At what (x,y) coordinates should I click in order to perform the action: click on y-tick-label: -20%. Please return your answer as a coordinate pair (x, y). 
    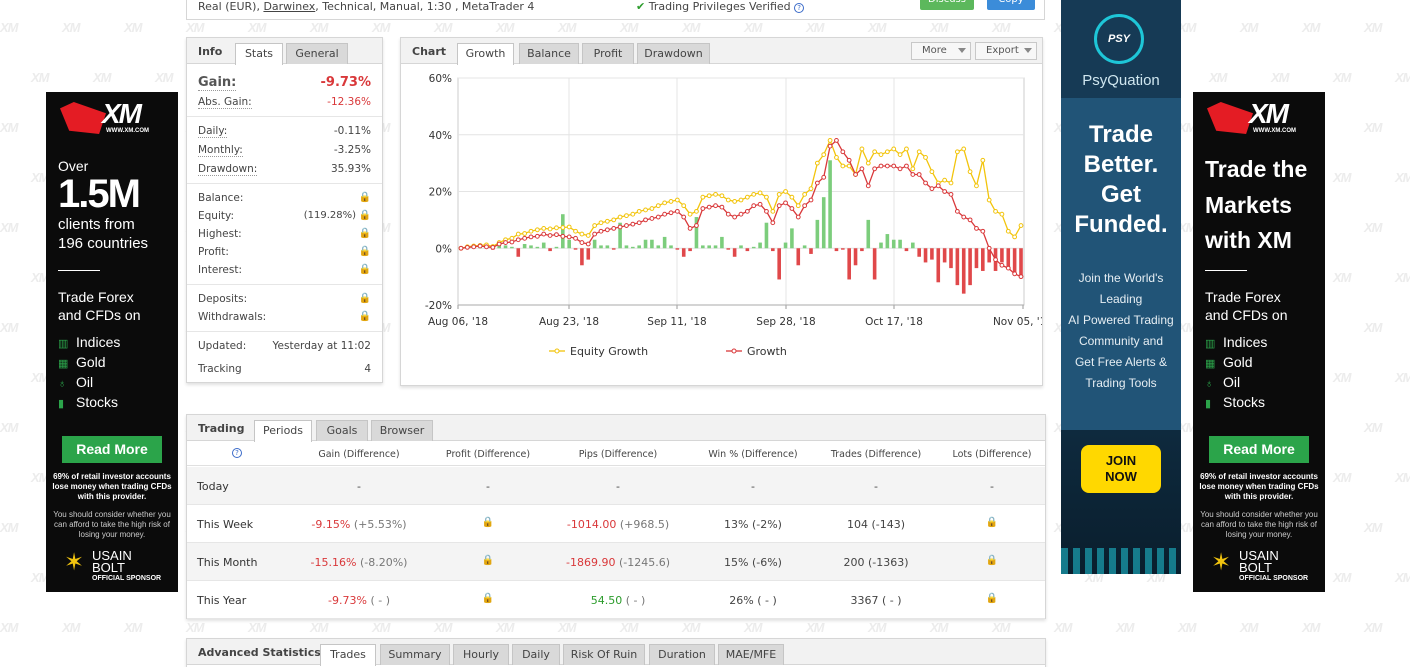
    Looking at the image, I should click on (438, 306).